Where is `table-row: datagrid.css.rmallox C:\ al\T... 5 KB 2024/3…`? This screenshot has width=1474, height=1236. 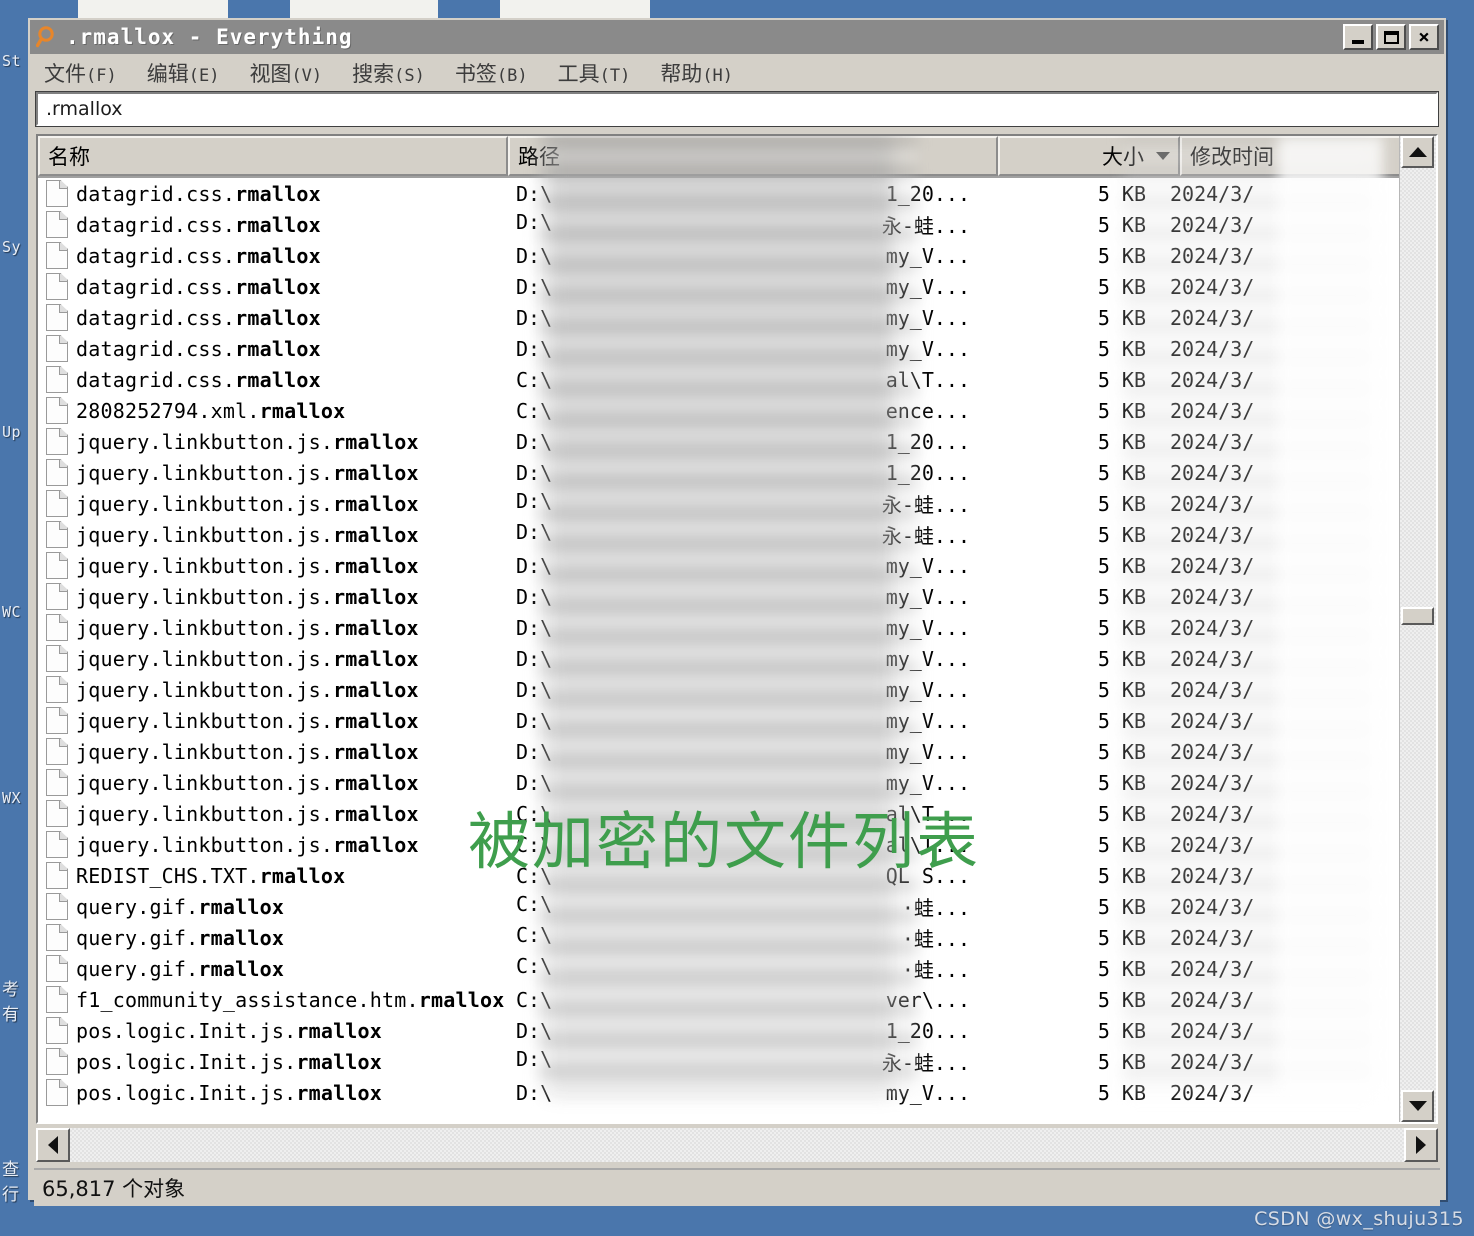
table-row: datagrid.css.rmallox C:\ al\T... 5 KB 2024/3… is located at coordinates (737, 379).